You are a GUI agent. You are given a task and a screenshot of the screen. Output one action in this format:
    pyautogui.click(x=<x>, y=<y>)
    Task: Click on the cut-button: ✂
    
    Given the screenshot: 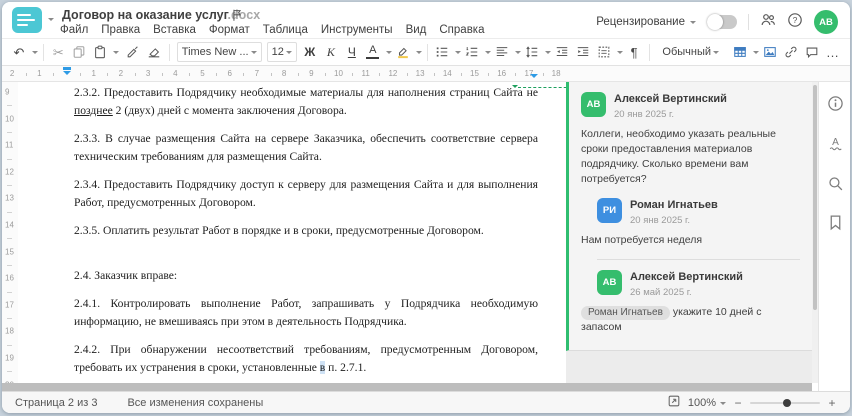 What is the action you would take?
    pyautogui.click(x=58, y=52)
    